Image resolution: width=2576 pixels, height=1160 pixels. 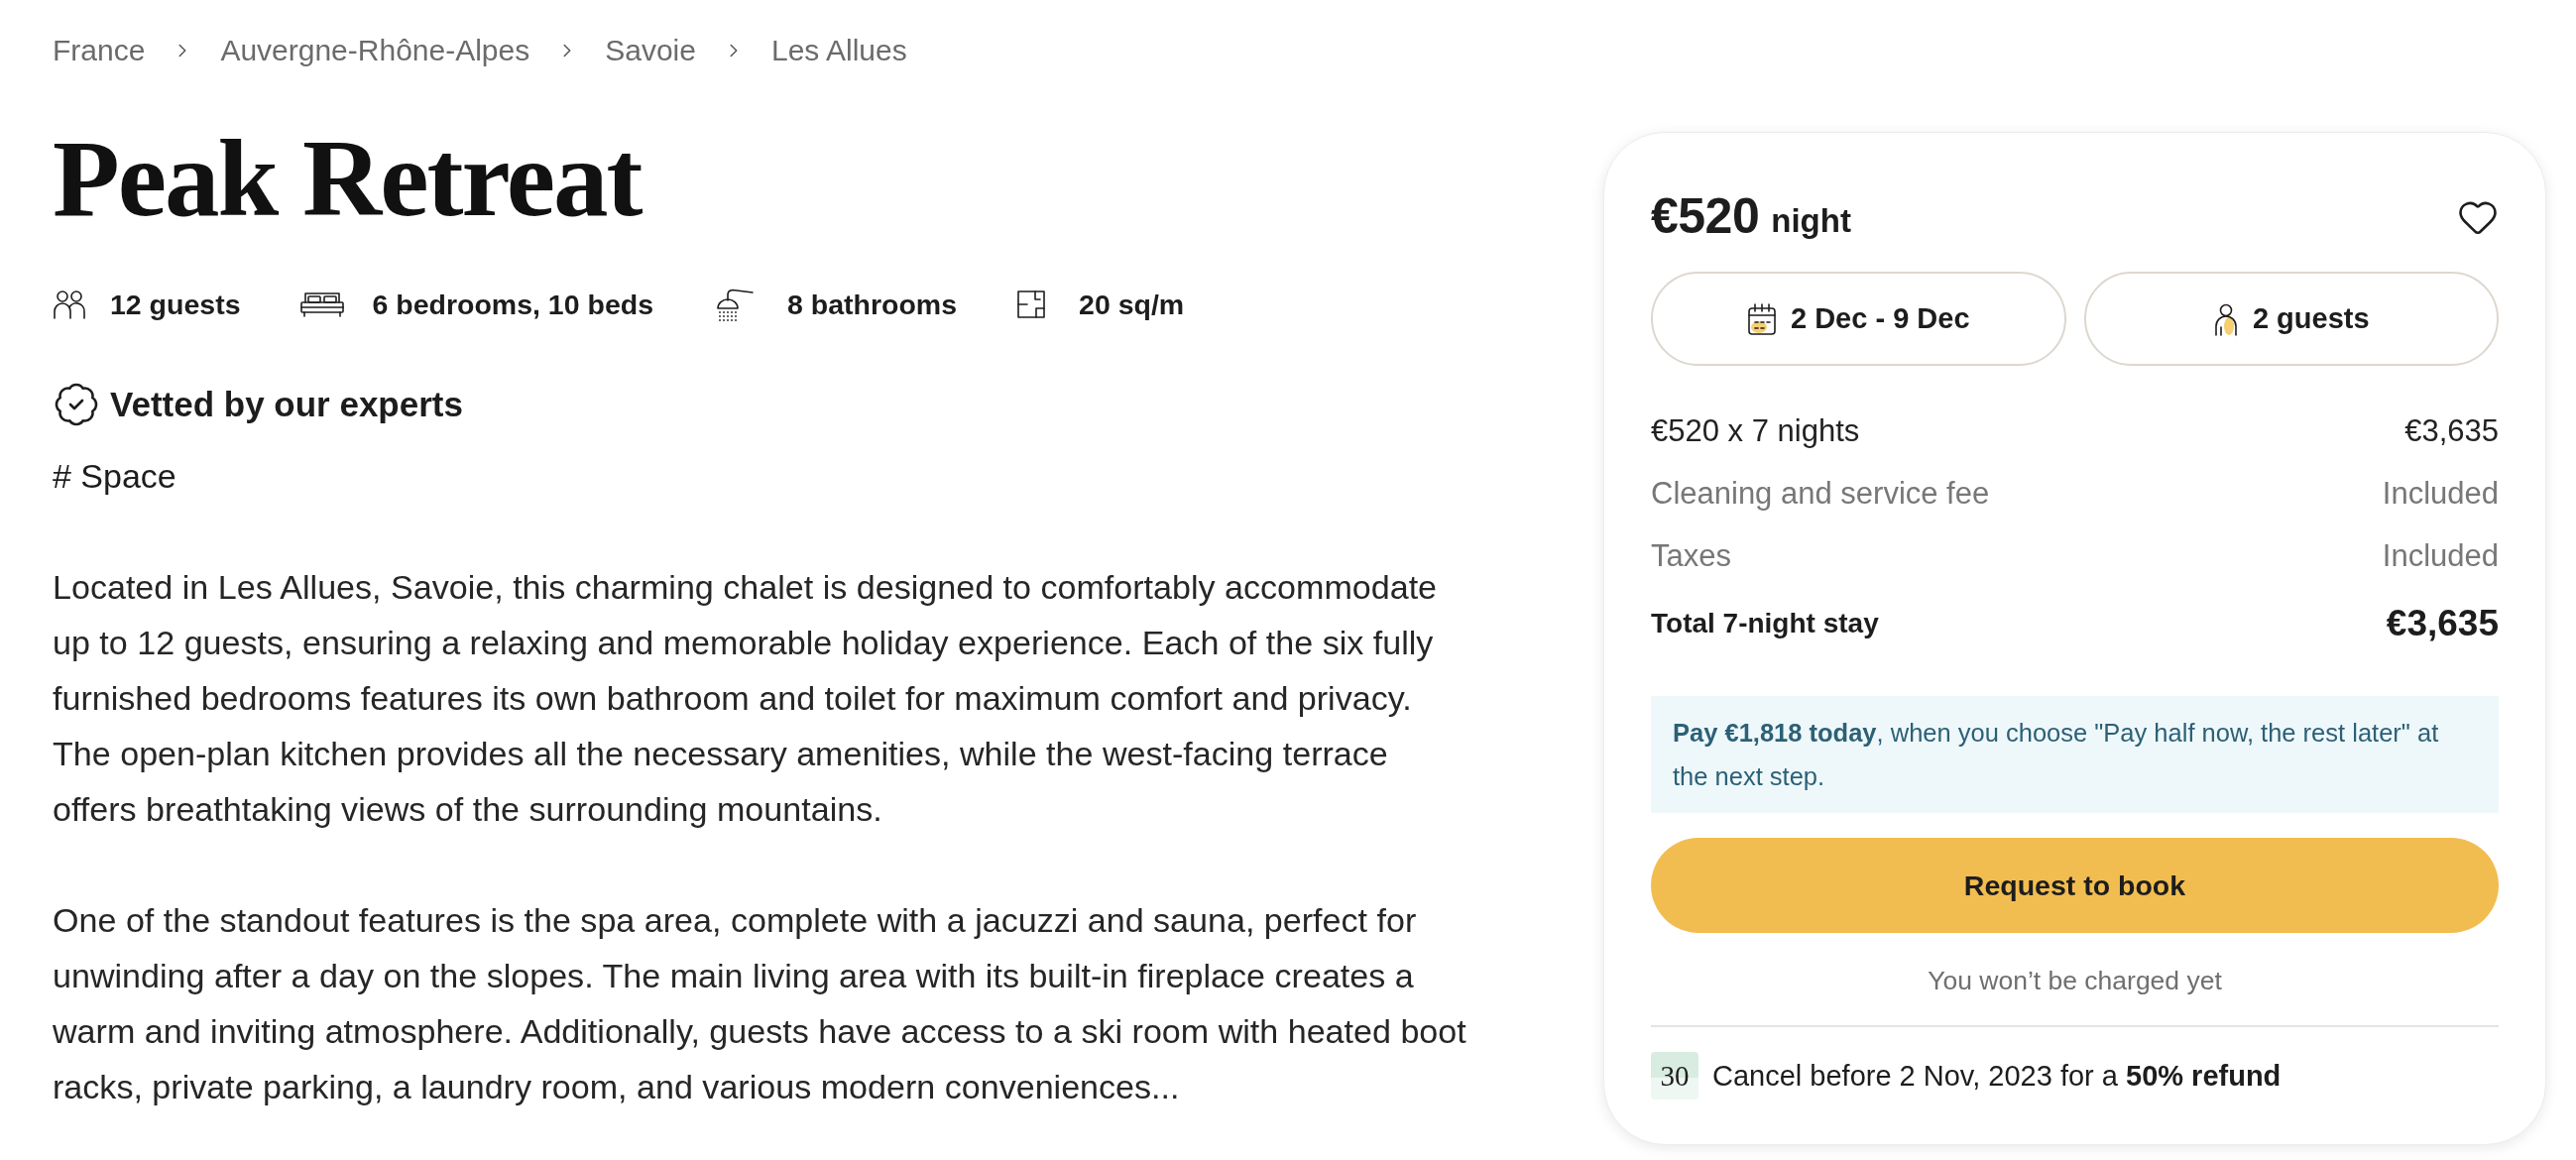 What do you see at coordinates (176, 304) in the screenshot?
I see `amenity-label: 12 guests` at bounding box center [176, 304].